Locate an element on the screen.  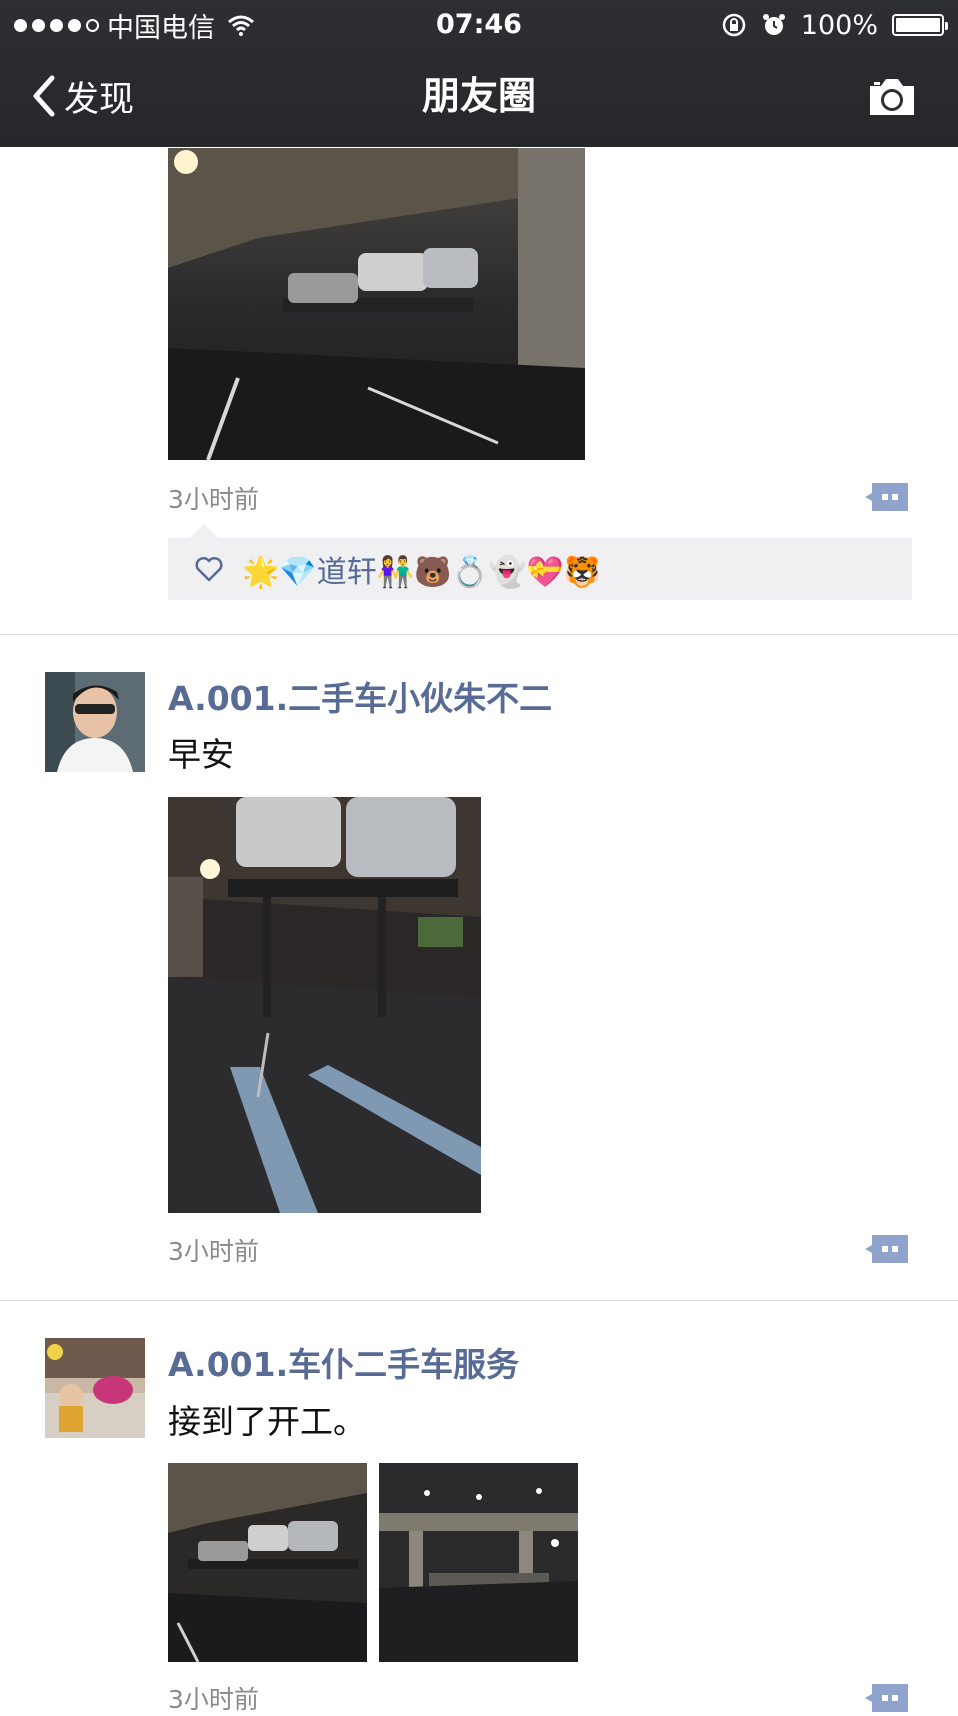
author-name: A.001.车仆二手车服务 is located at coordinates (343, 1362).